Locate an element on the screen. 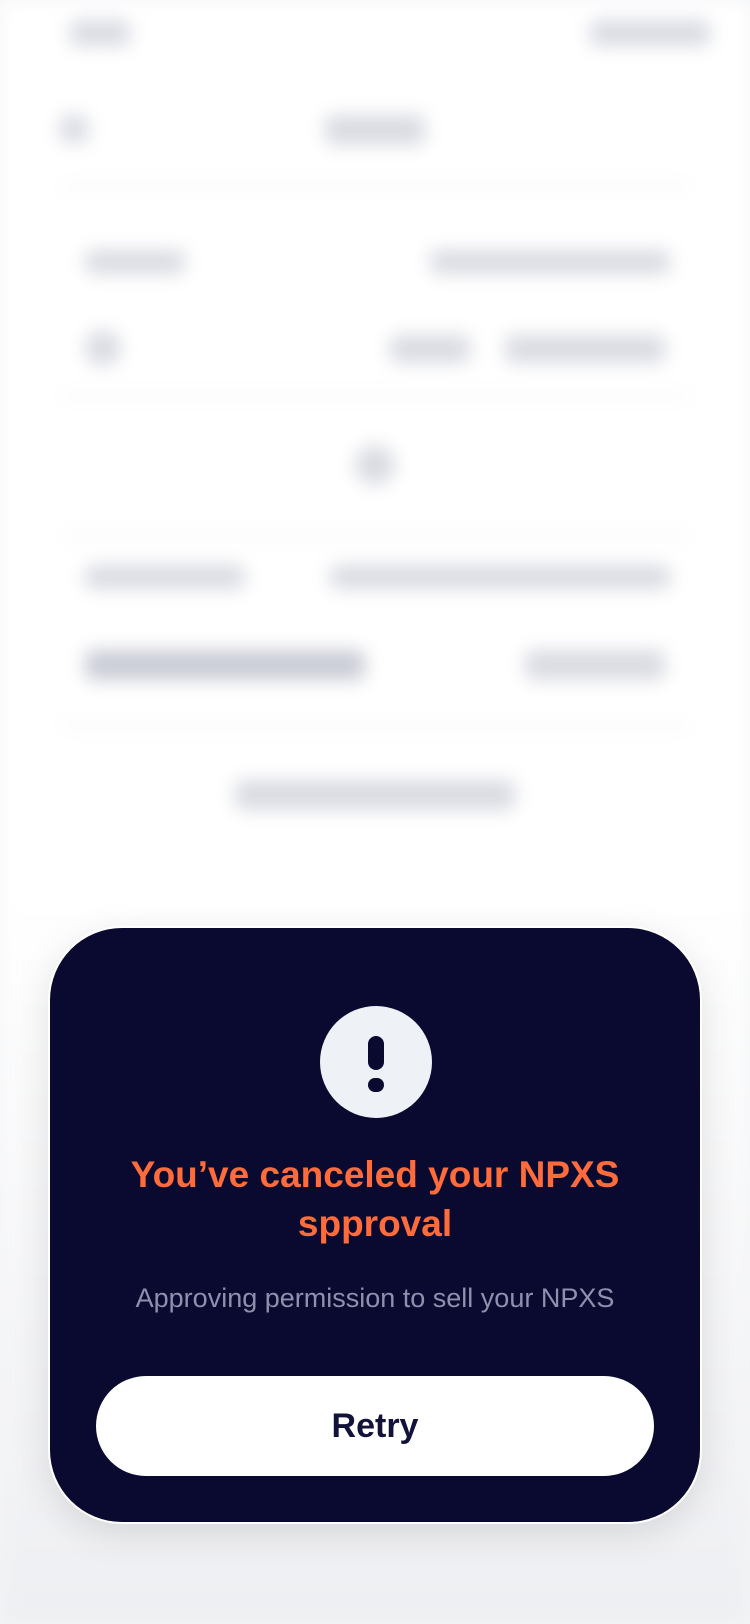 This screenshot has height=1624, width=750. status-bar-time is located at coordinates (100, 33).